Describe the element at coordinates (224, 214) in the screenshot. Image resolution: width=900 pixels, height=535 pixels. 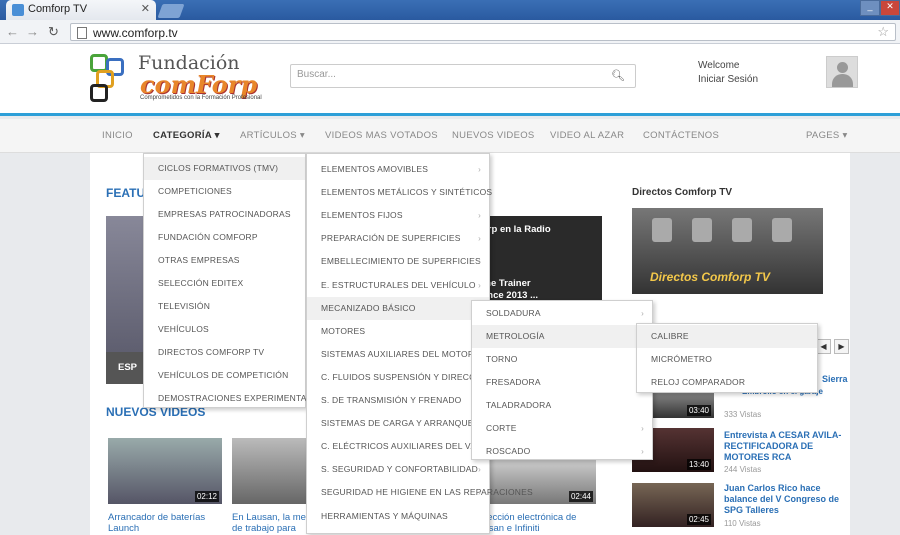
I see `category-item: EMPRESAS PATROCINADORAS` at that location.